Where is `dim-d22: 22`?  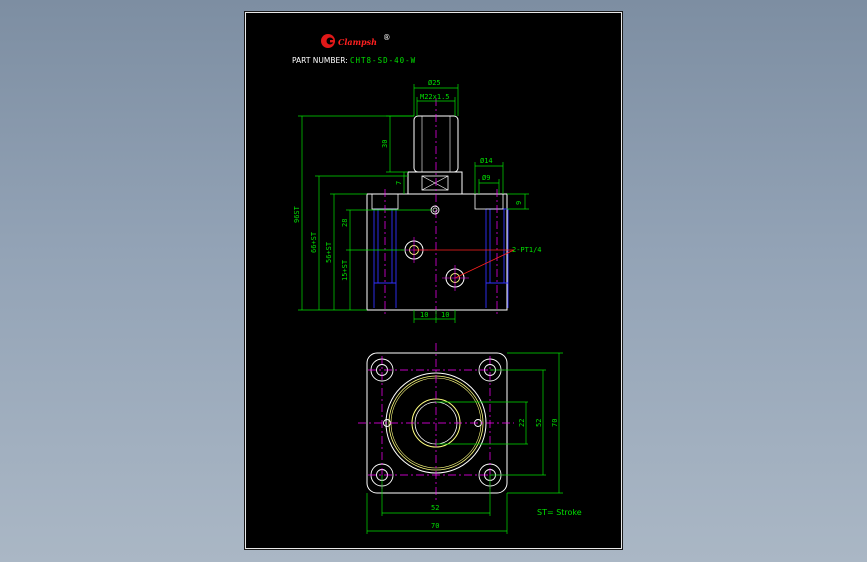
dim-d22: 22 is located at coordinates (522, 423).